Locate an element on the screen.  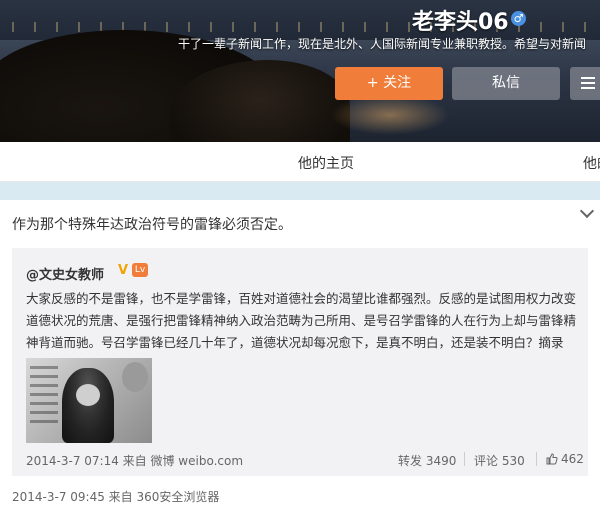
image-face is located at coordinates (88, 395).